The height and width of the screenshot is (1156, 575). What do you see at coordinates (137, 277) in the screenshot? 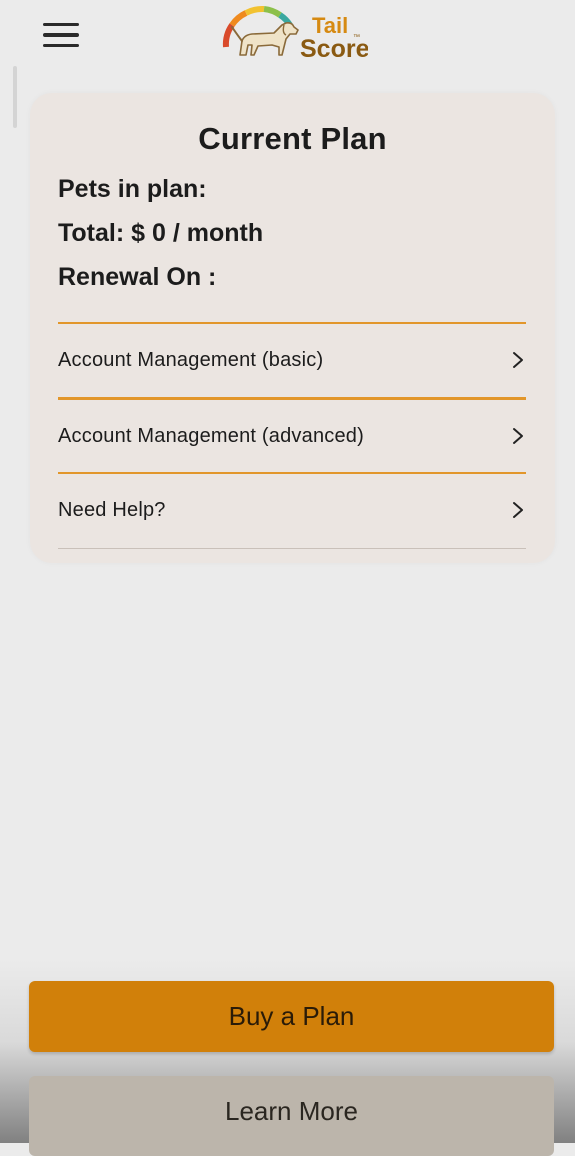
I see `renewal-text: Renewal On :` at bounding box center [137, 277].